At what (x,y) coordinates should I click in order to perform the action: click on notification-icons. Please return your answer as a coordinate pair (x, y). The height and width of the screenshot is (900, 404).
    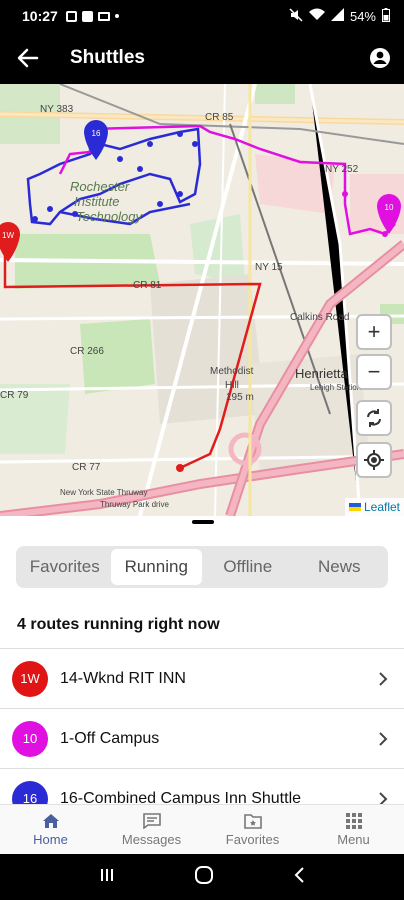
    Looking at the image, I should click on (92, 16).